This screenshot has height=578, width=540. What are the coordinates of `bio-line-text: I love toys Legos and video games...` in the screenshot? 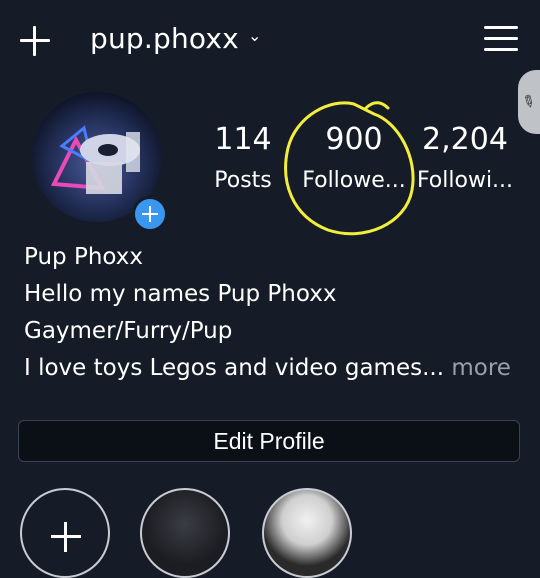 It's located at (234, 368).